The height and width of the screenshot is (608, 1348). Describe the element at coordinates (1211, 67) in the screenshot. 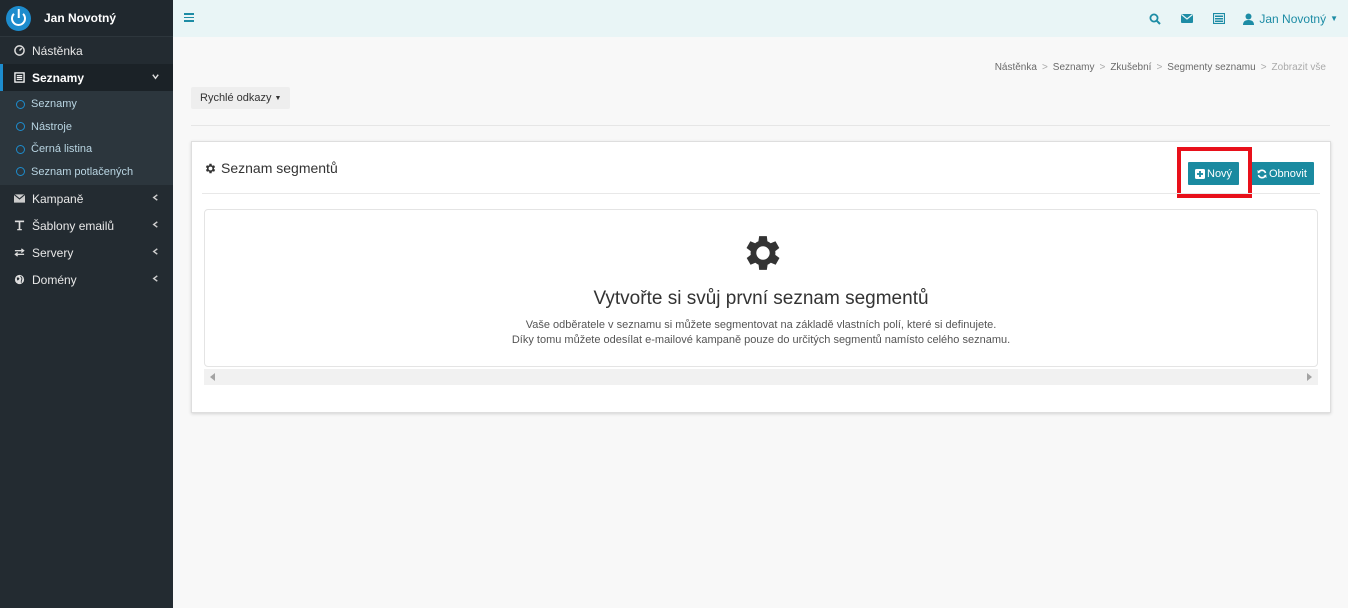

I see `breadcrumb-item: Segmenty seznamu` at that location.